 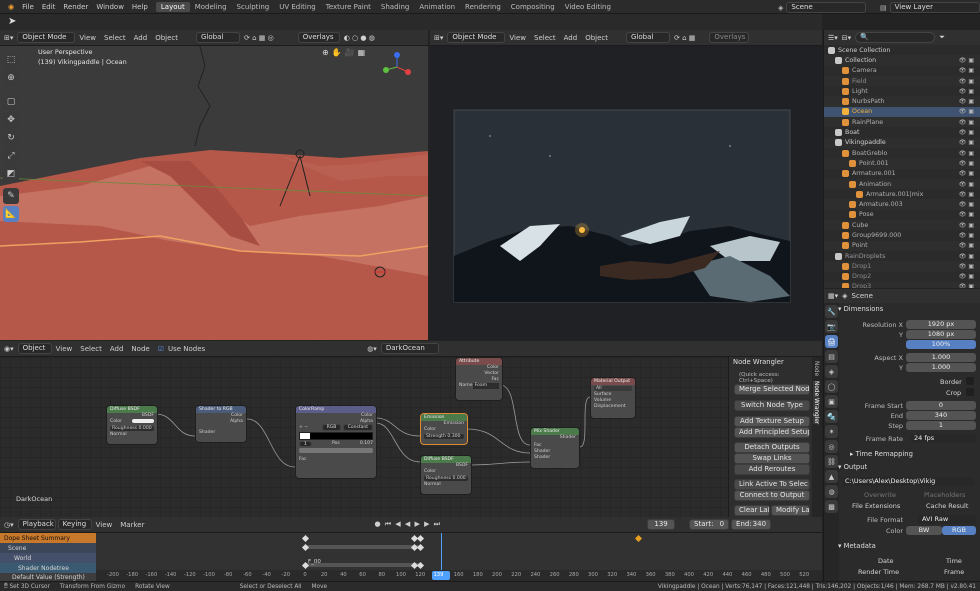 I want to click on orientation-dropdown: Global, so click(x=218, y=37).